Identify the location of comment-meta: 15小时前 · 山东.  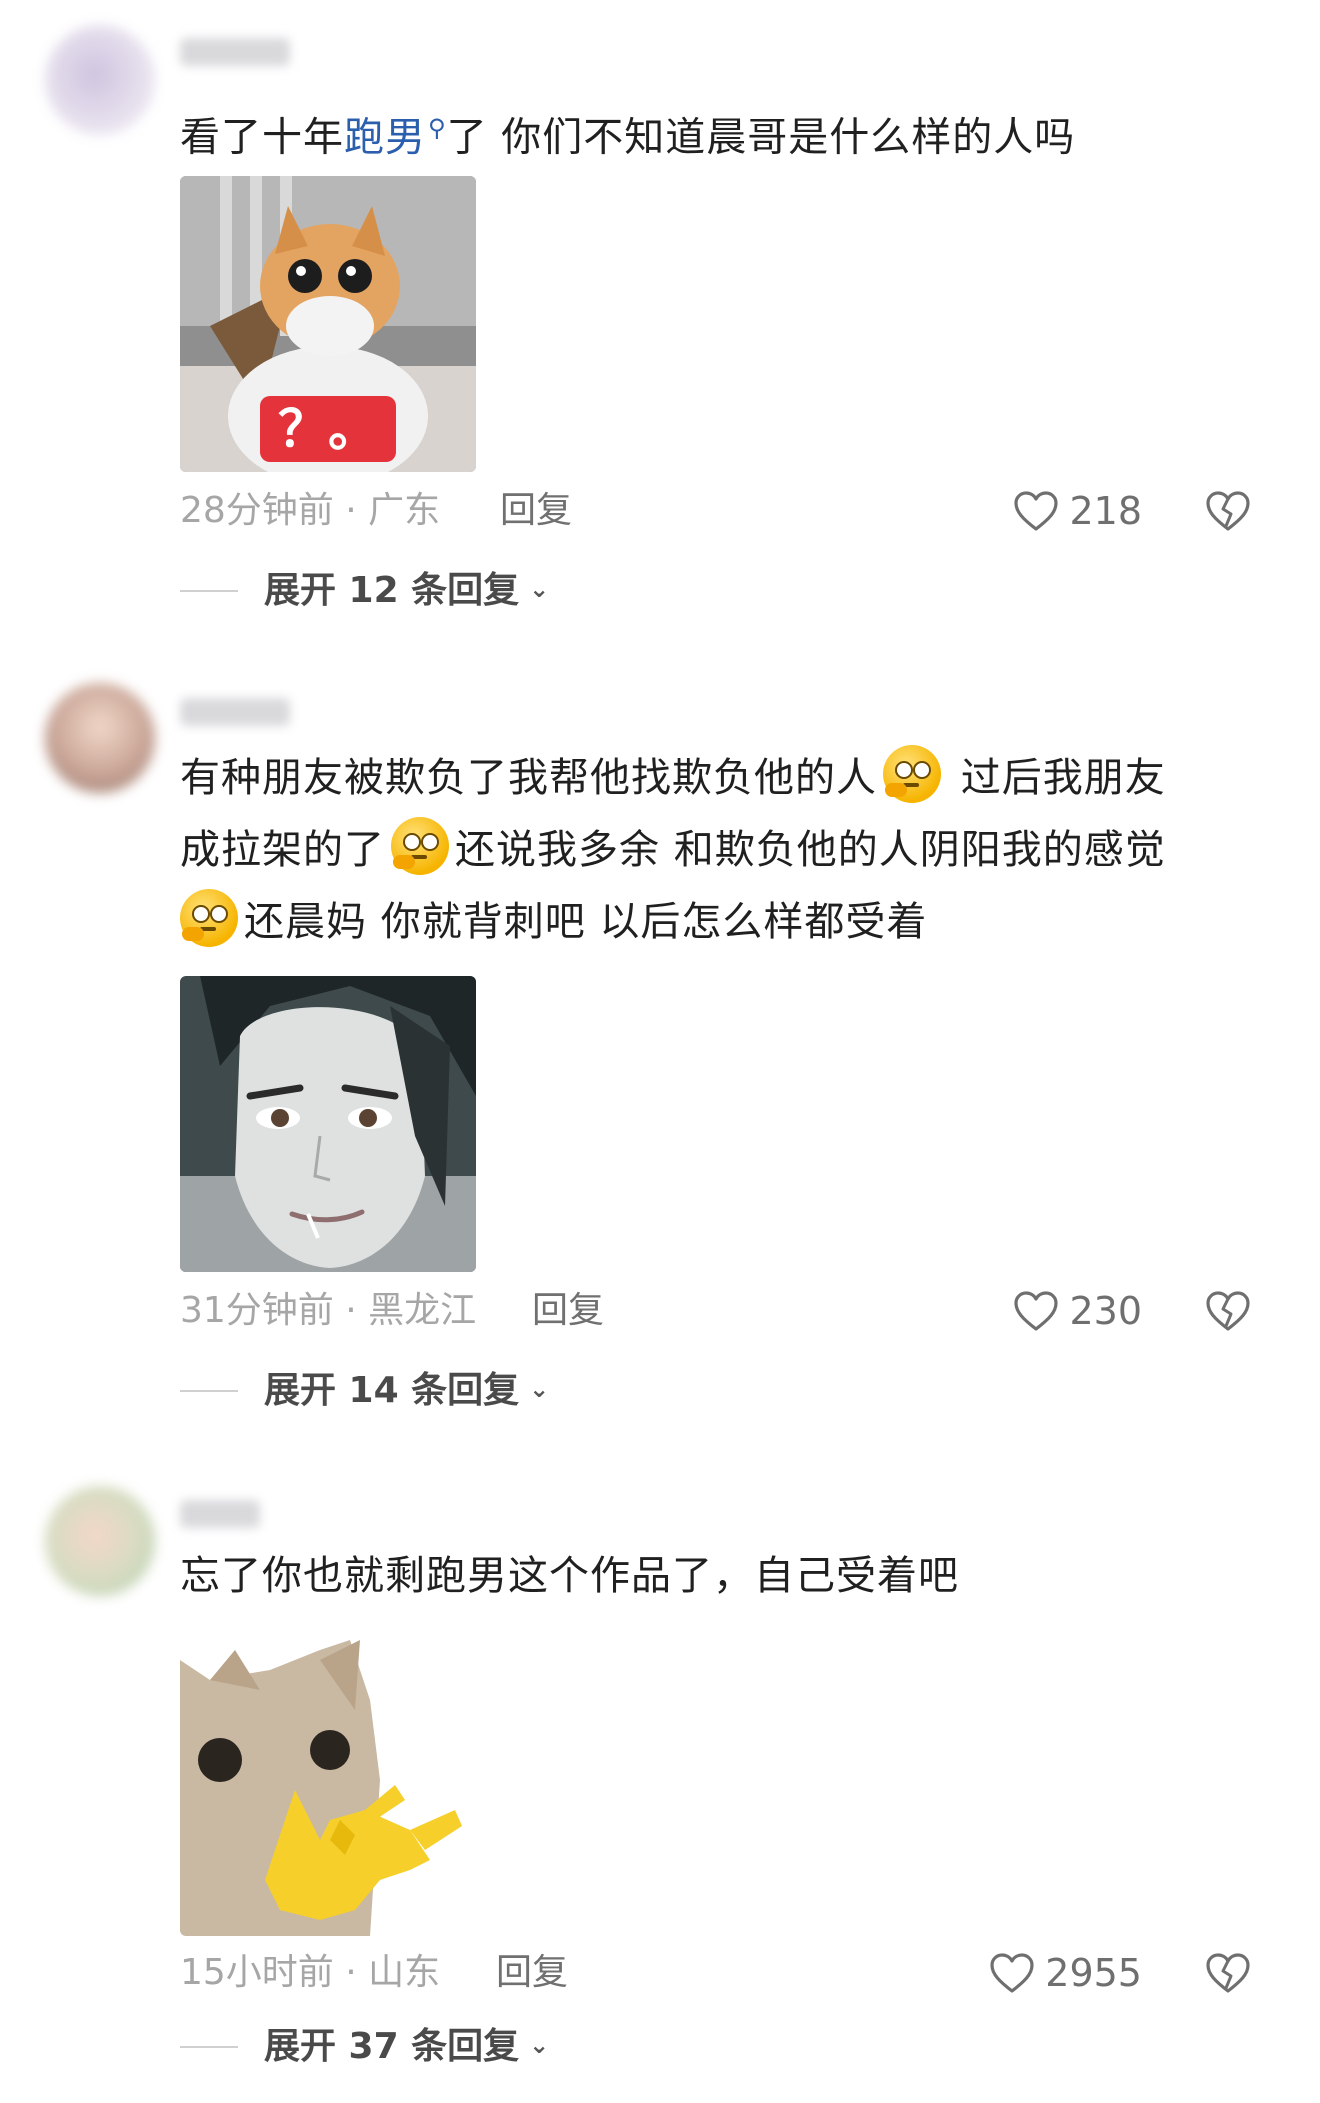
(310, 1972).